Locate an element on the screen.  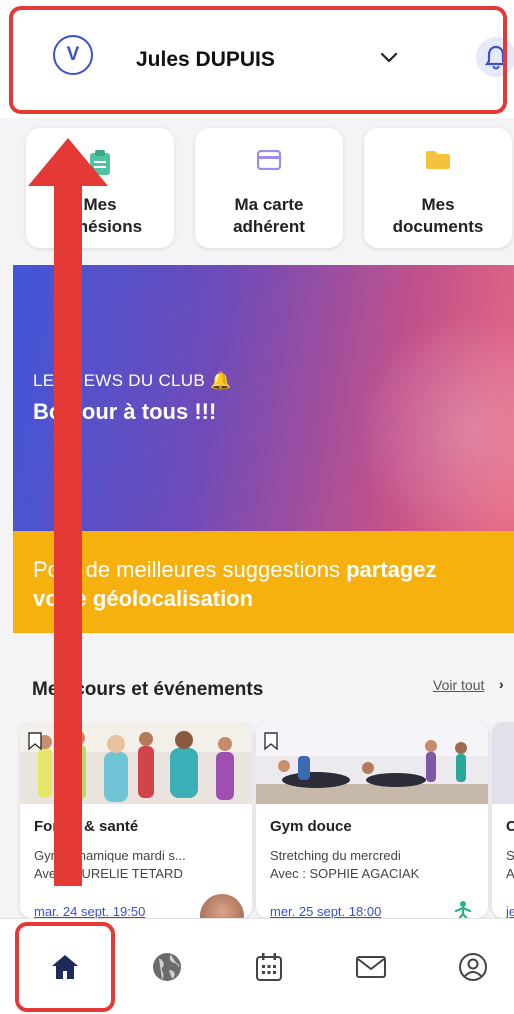
mail-icon is located at coordinates (371, 966).